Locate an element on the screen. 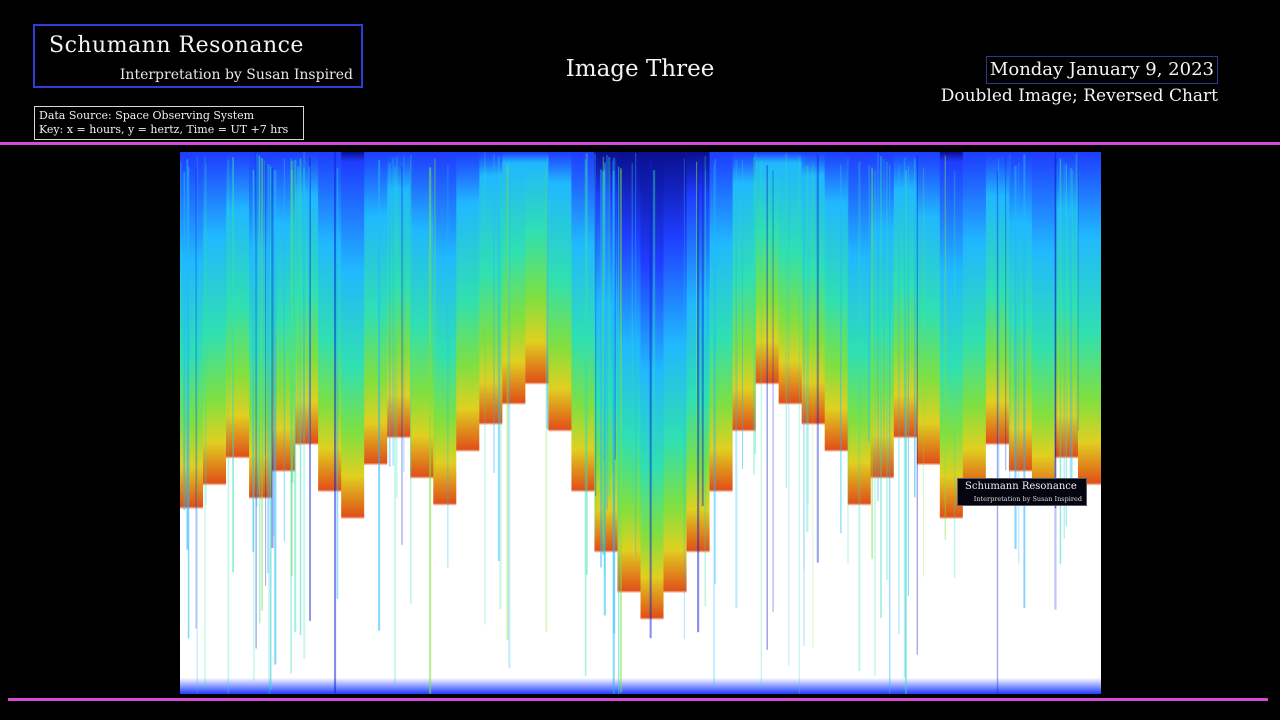  top-divider is located at coordinates (640, 143).